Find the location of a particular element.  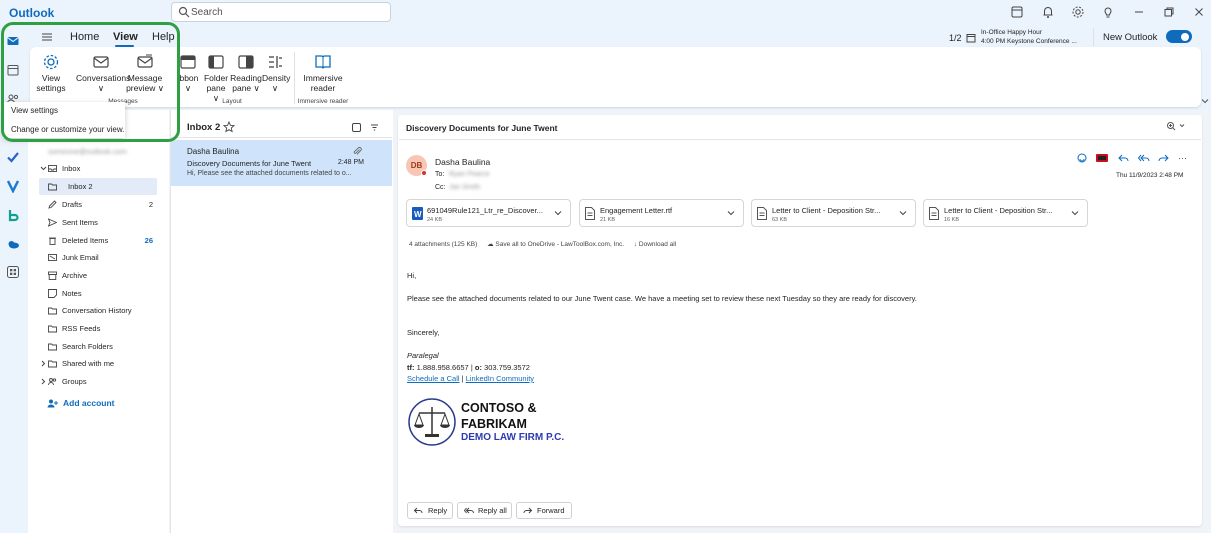

density-chevron: ∨ is located at coordinates (275, 88).